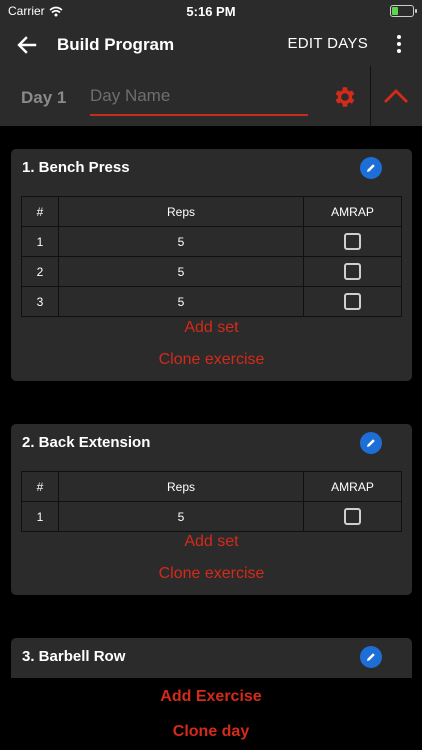 The width and height of the screenshot is (422, 750). Describe the element at coordinates (395, 11) in the screenshot. I see `battery-fill` at that location.